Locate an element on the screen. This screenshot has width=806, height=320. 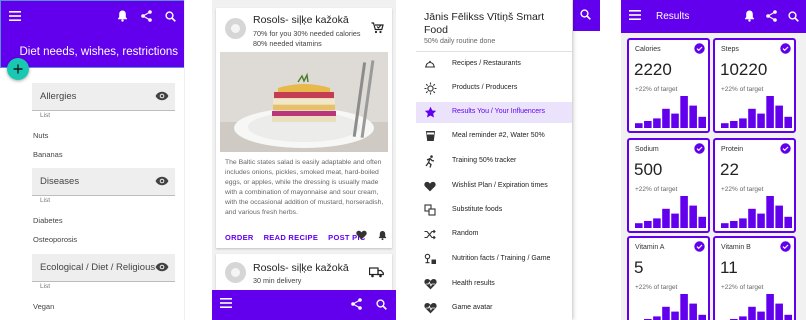
heart-icon is located at coordinates (361, 235).